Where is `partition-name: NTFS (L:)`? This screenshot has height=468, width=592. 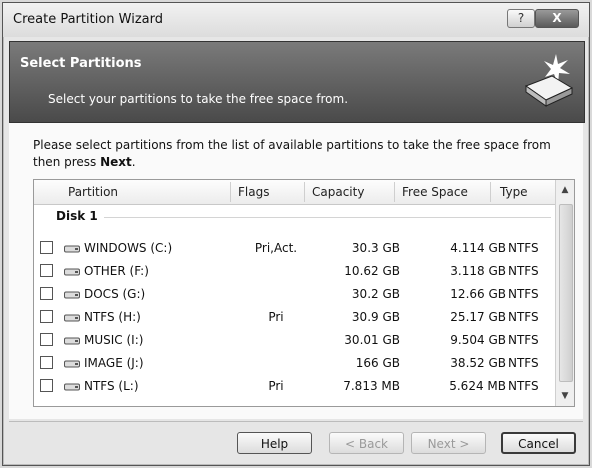
partition-name: NTFS (L:) is located at coordinates (111, 386).